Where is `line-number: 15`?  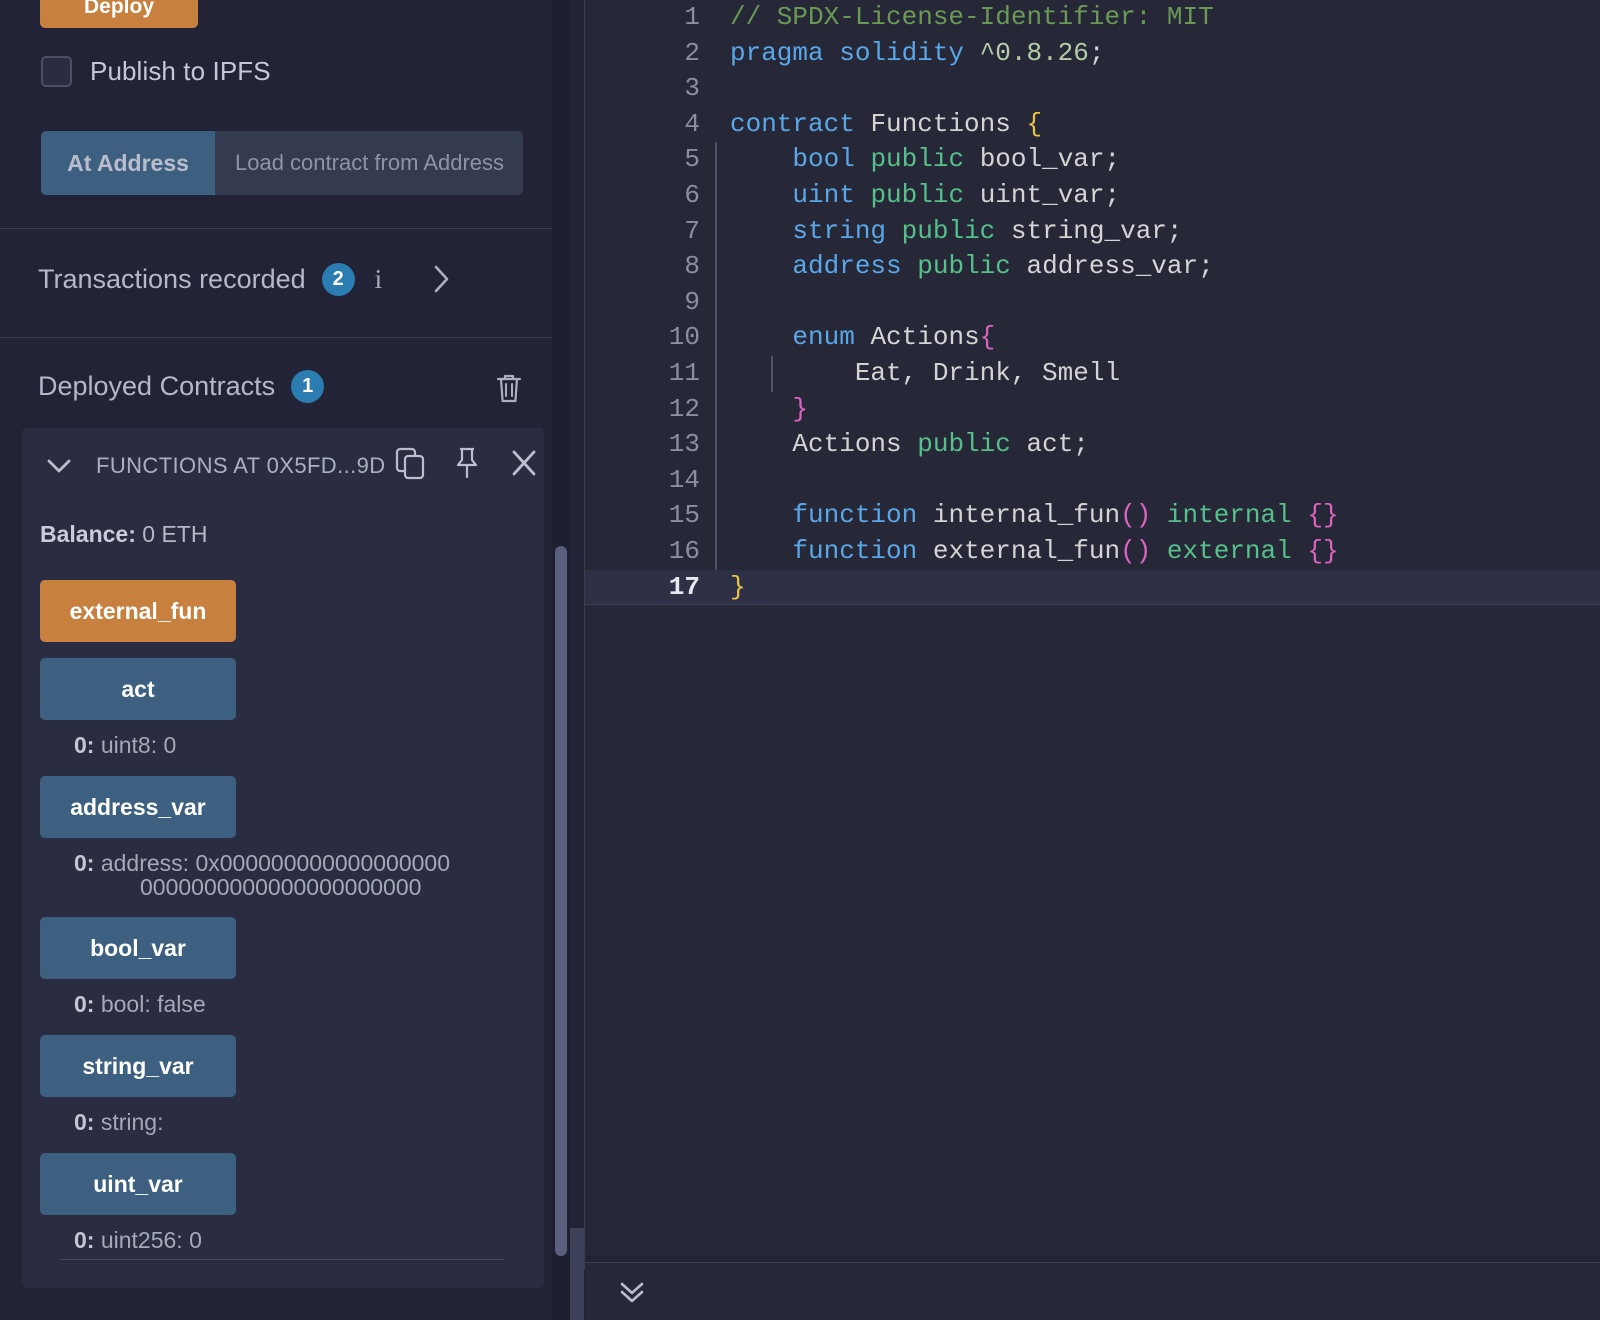
line-number: 15 is located at coordinates (684, 515).